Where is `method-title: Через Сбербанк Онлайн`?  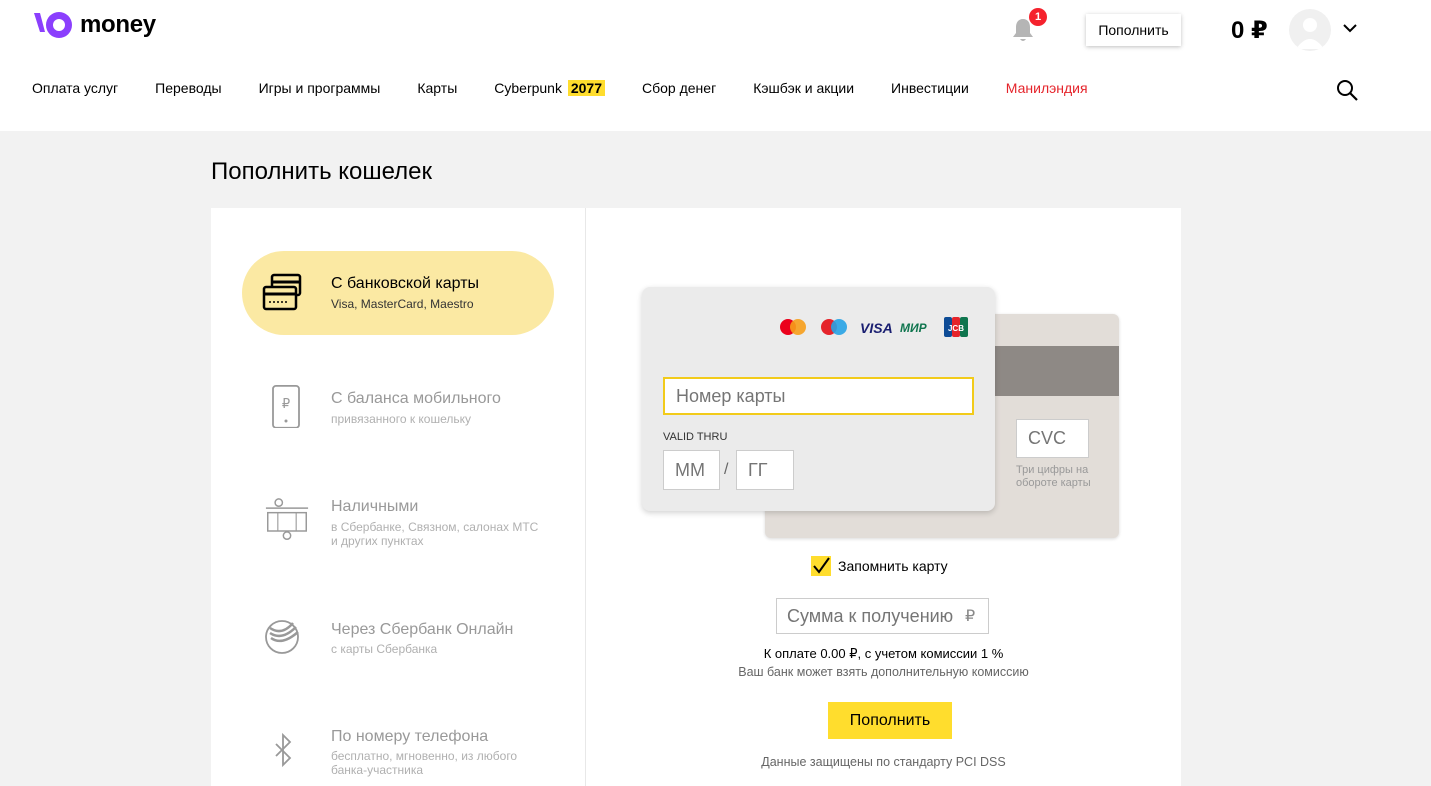 method-title: Через Сбербанк Онлайн is located at coordinates (422, 629).